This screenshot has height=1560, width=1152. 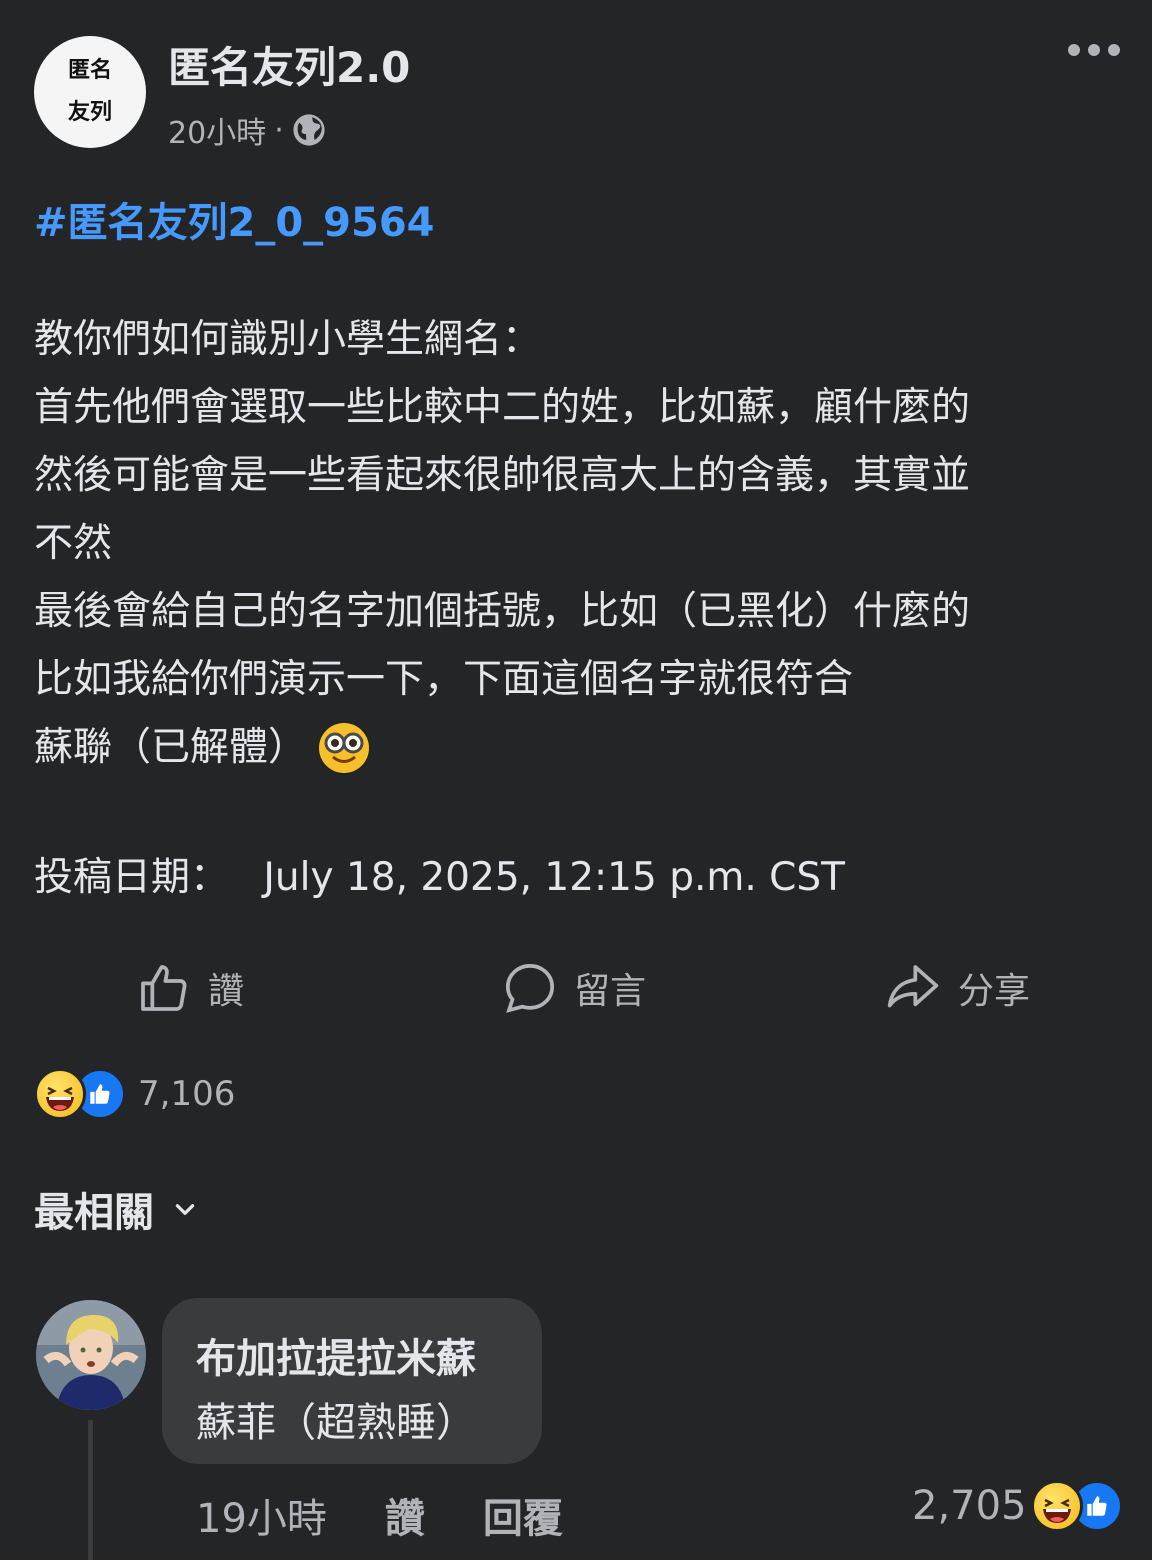 What do you see at coordinates (171, 747) in the screenshot?
I see `post-line: 蘇聯（已解體）` at bounding box center [171, 747].